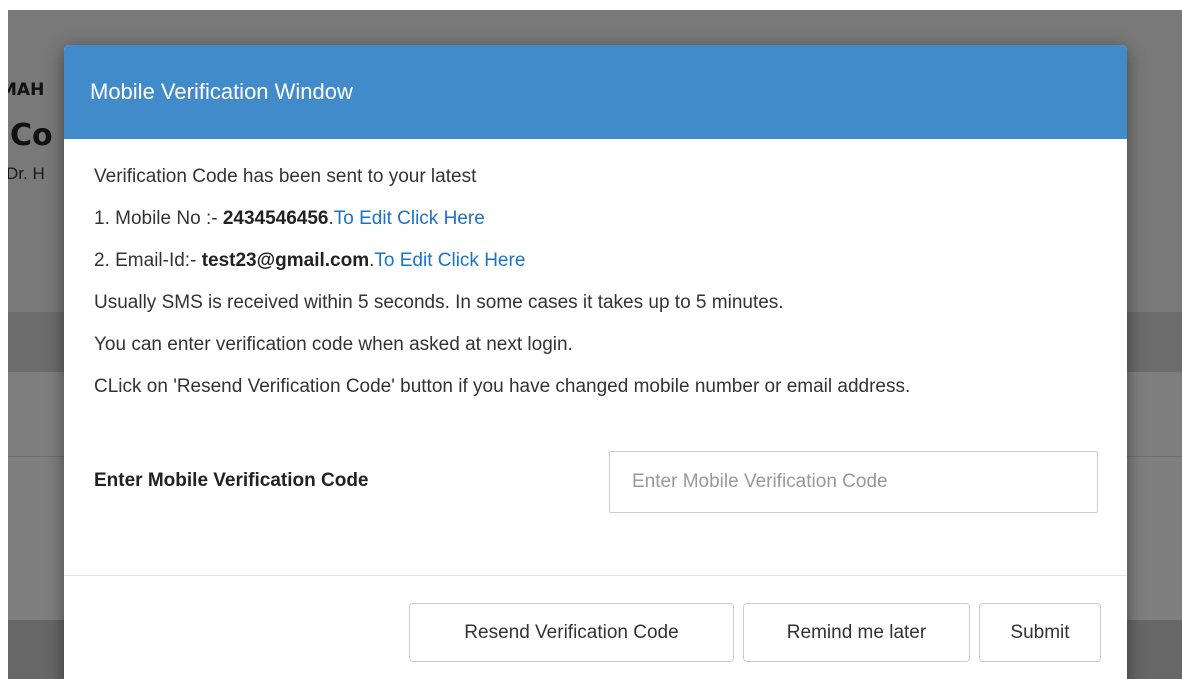 This screenshot has width=1182, height=679. Describe the element at coordinates (449, 260) in the screenshot. I see `edit-email-link: To Edit Click Here` at that location.